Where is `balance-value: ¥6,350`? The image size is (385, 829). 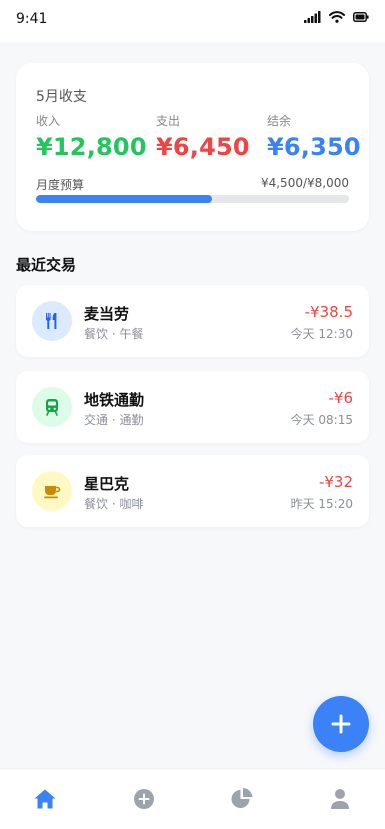
balance-value: ¥6,350 is located at coordinates (314, 147).